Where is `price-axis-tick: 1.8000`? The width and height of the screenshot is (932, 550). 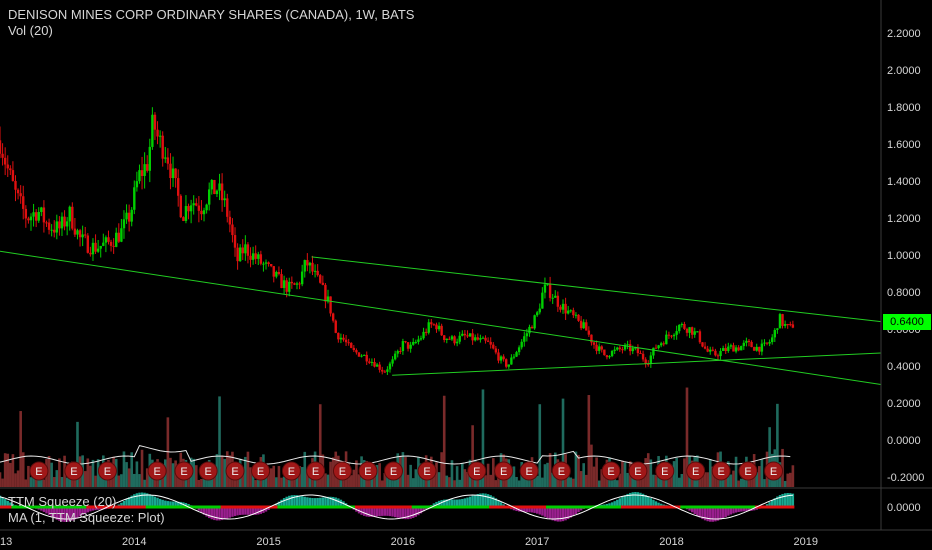 price-axis-tick: 1.8000 is located at coordinates (904, 108).